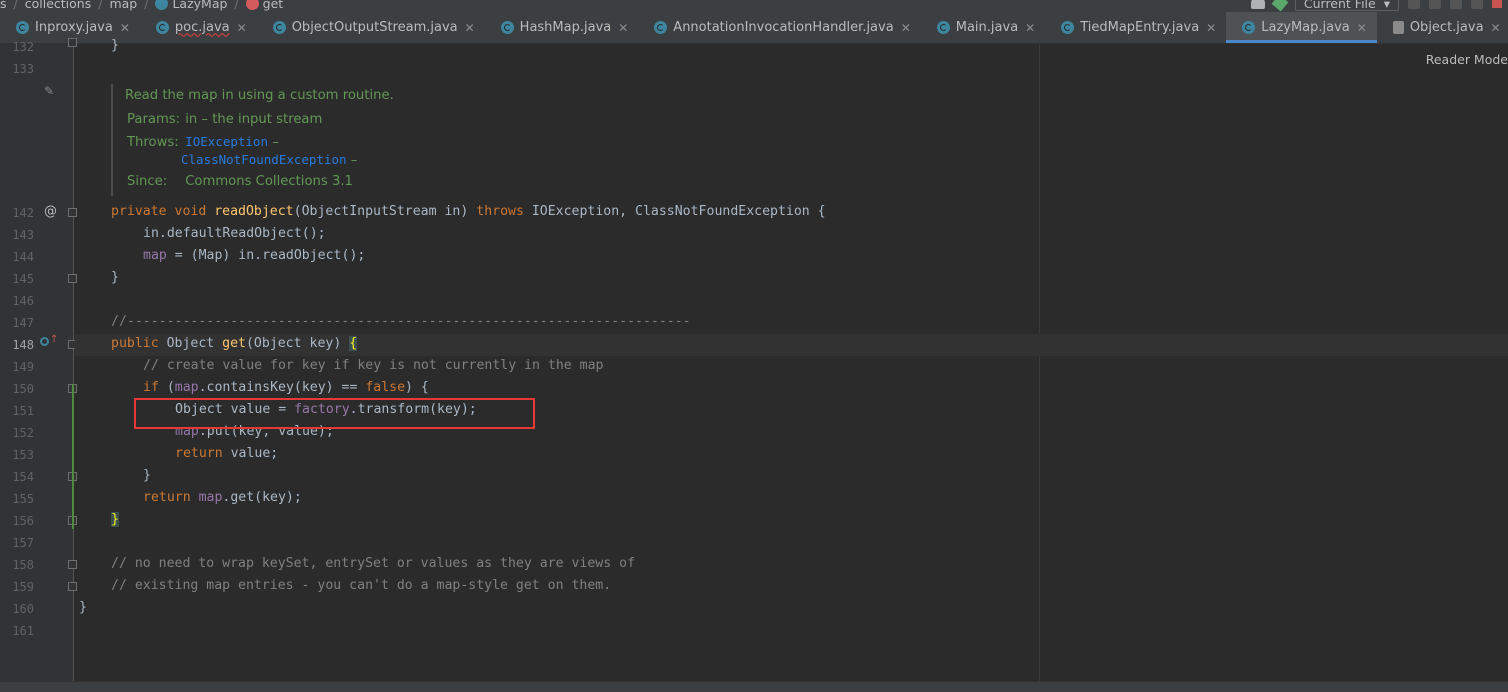 This screenshot has width=1508, height=692. What do you see at coordinates (1280, 6) in the screenshot?
I see `build-hammer-icon` at bounding box center [1280, 6].